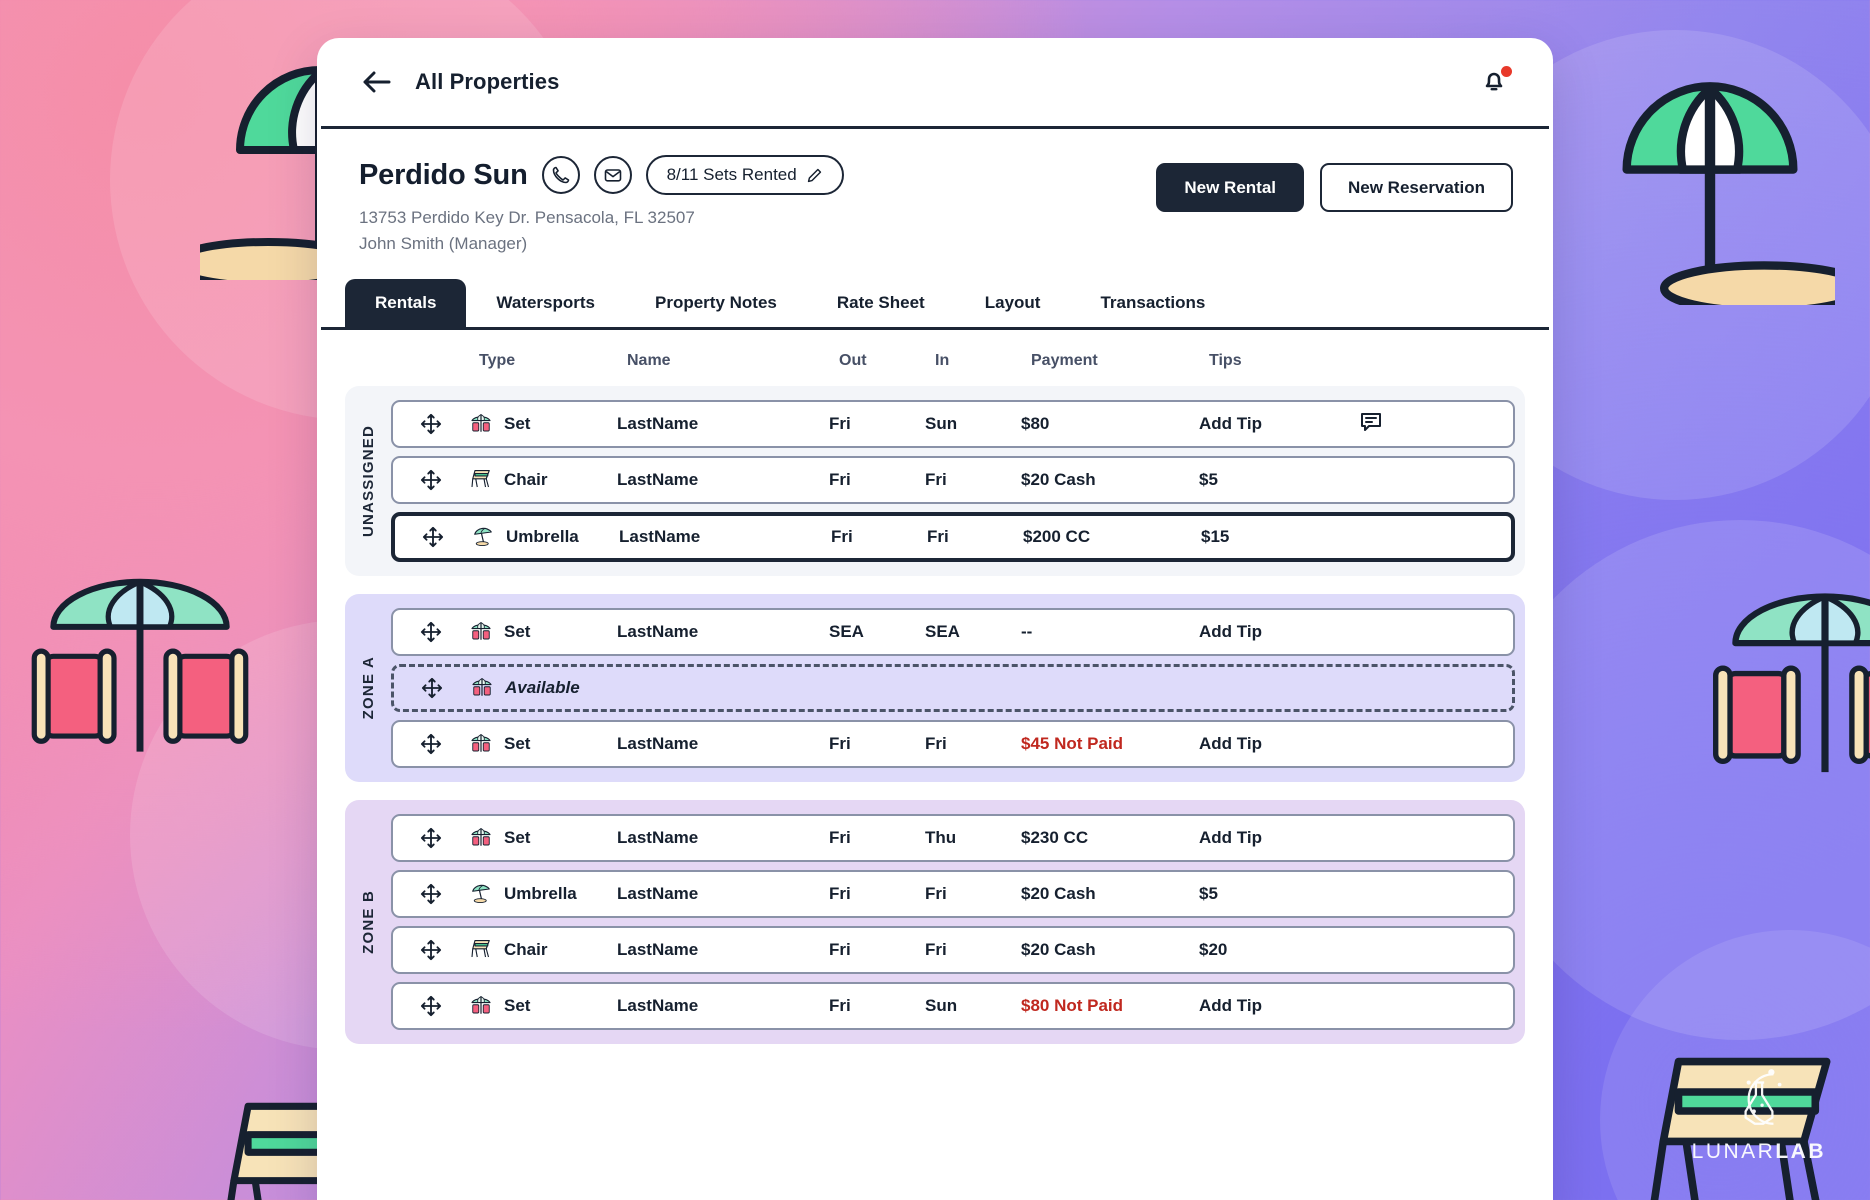  Describe the element at coordinates (612, 175) in the screenshot. I see `email-property-button` at that location.